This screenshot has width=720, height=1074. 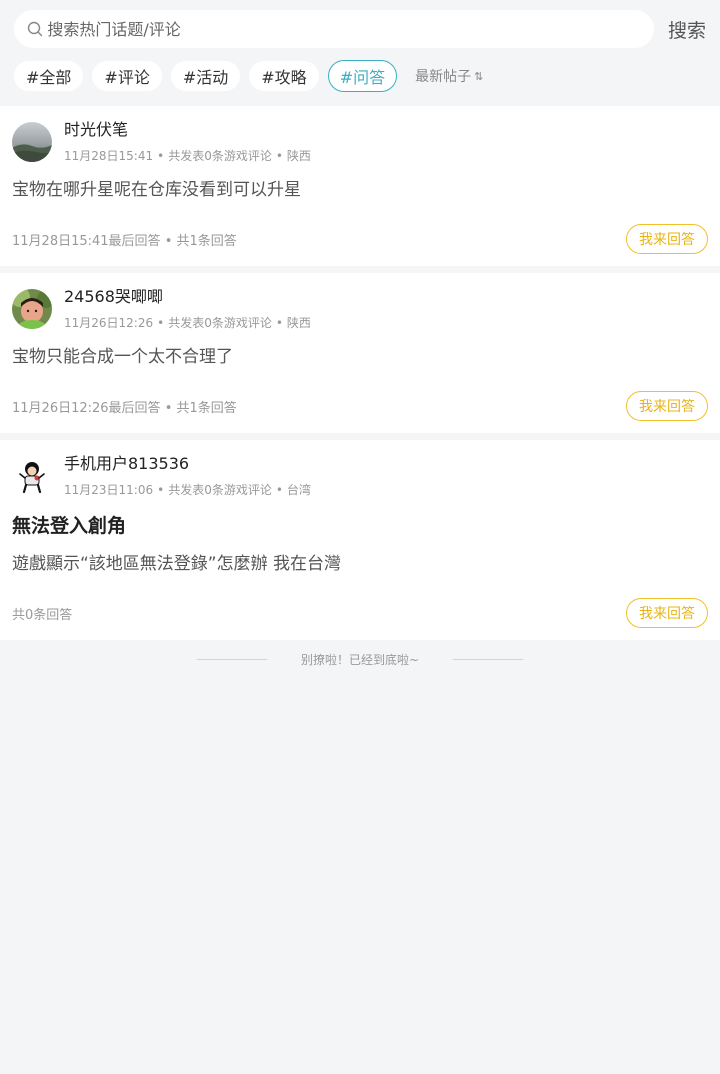 I want to click on tag-event: #活动, so click(x=205, y=76).